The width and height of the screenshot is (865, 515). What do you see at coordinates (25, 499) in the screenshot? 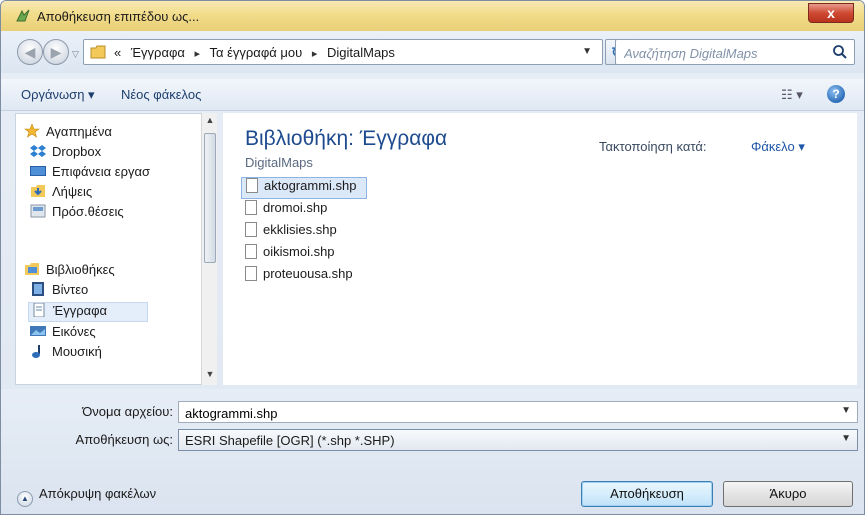
I see `collapse-up-icon: ▲` at bounding box center [25, 499].